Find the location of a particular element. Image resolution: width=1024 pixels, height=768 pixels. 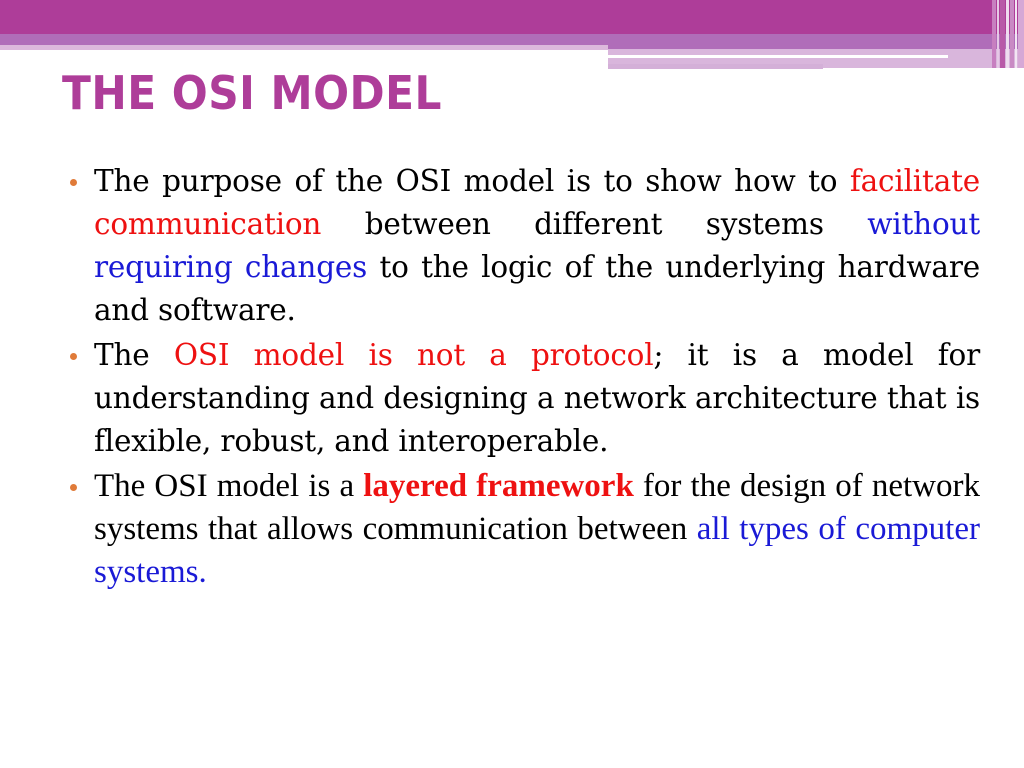

header-band-light-right-lower is located at coordinates (715, 66).